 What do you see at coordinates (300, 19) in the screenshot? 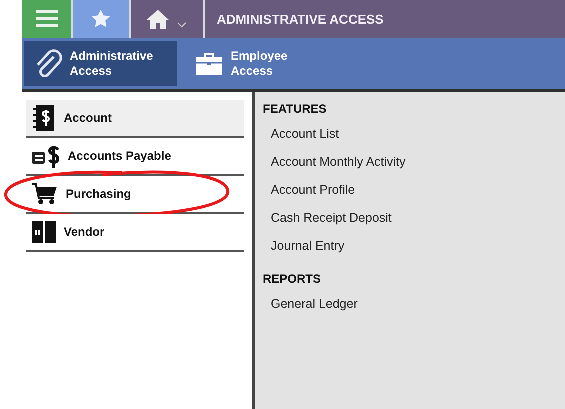
I see `page-title: ADMINISTRATIVE ACCESS` at bounding box center [300, 19].